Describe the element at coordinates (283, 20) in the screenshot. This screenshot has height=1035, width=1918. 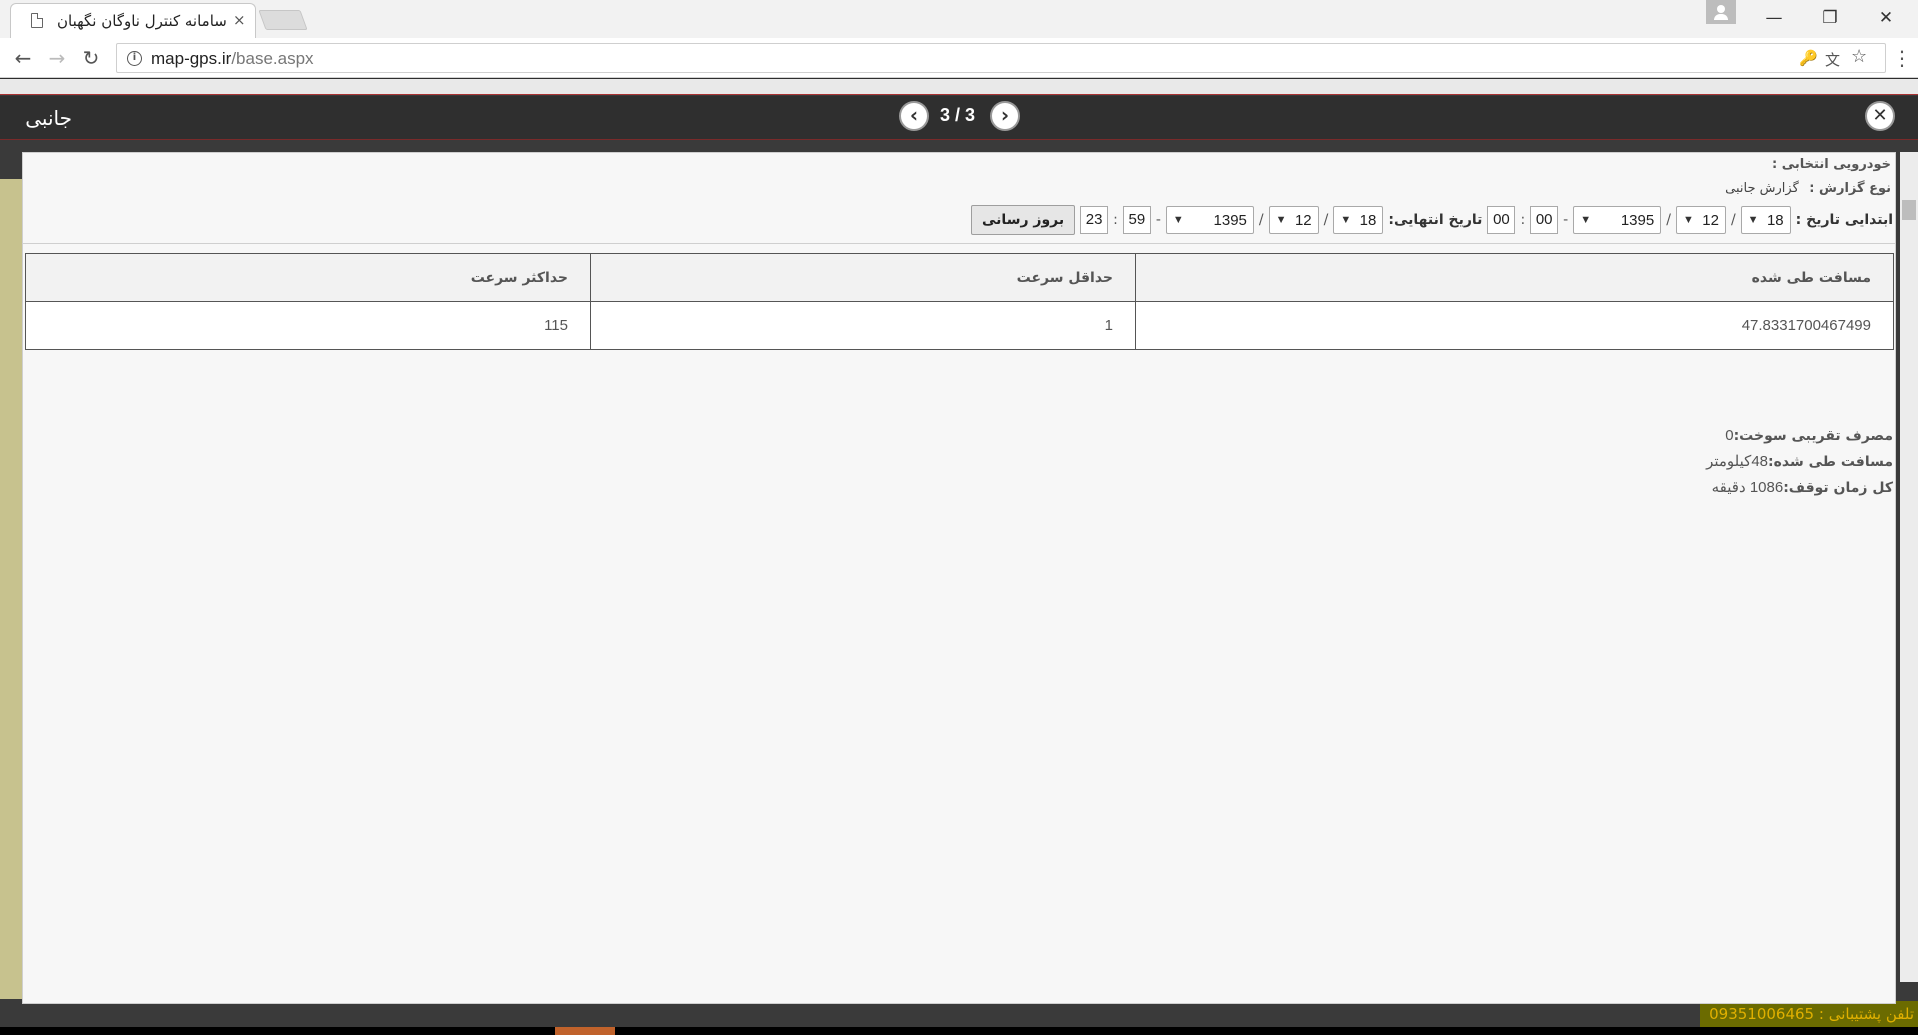
I see `new-tab-button` at that location.